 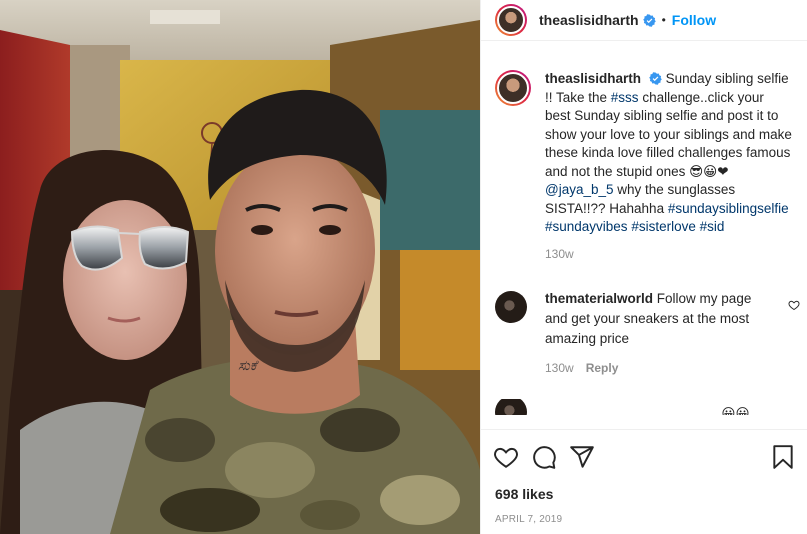 What do you see at coordinates (506, 457) in the screenshot?
I see `heart-icon` at bounding box center [506, 457].